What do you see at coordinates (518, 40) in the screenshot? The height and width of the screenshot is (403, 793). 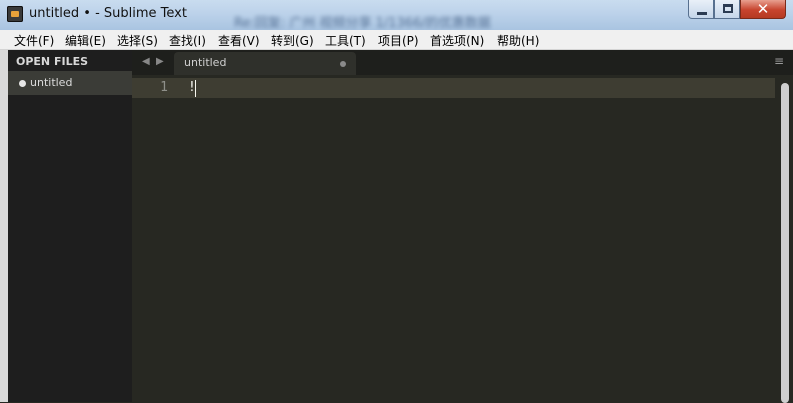 I see `menu-help: 帮助(H)` at bounding box center [518, 40].